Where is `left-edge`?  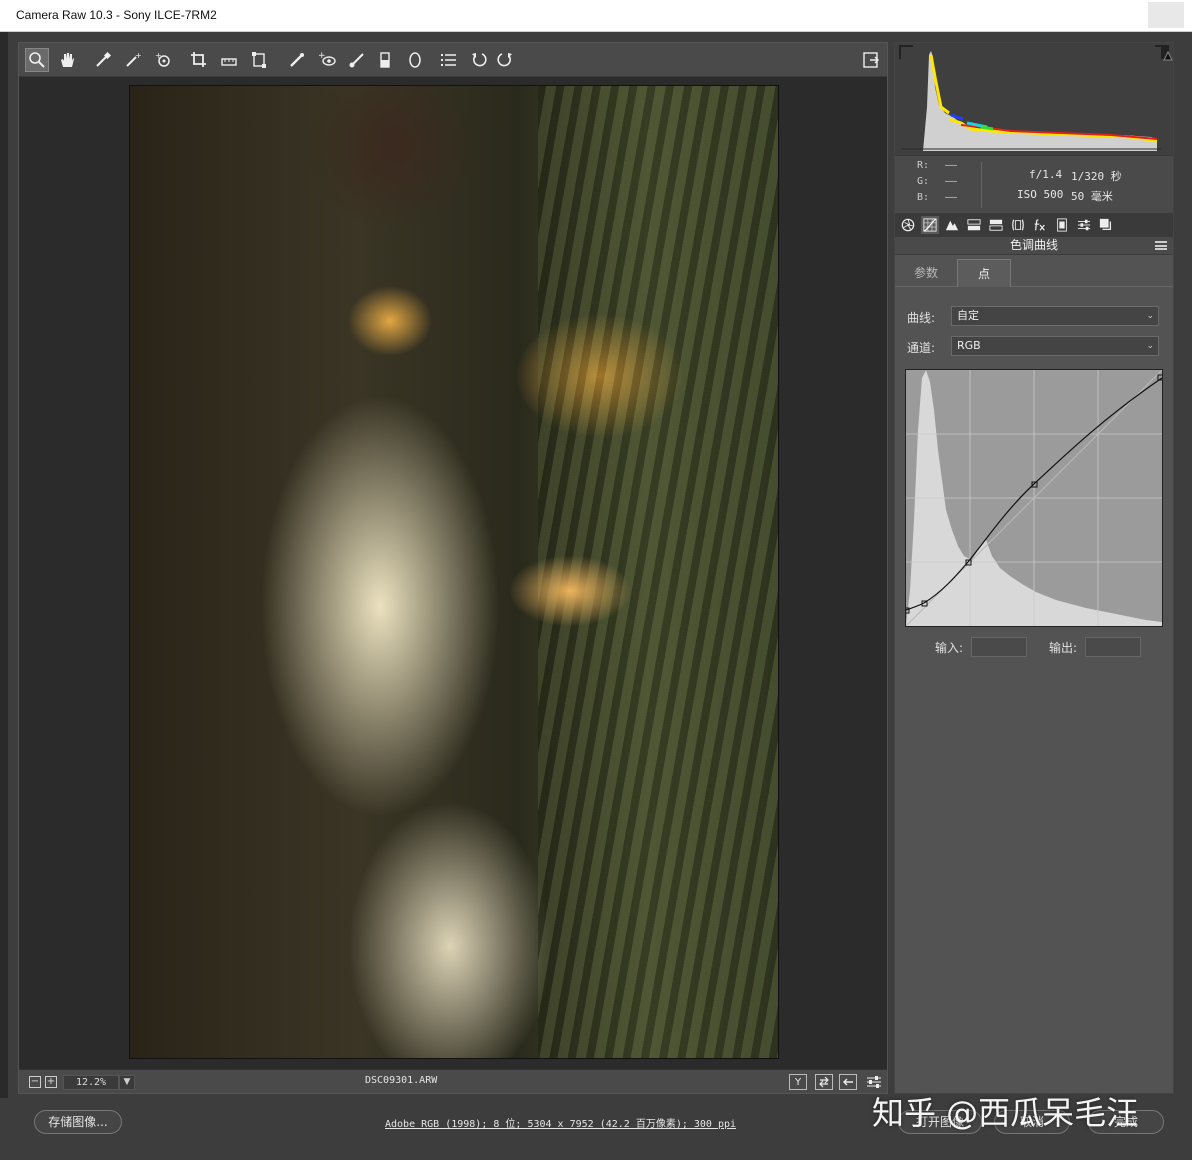 left-edge is located at coordinates (4, 596).